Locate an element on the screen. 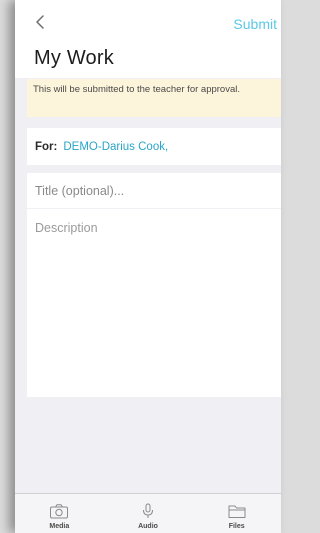  microphone-icon is located at coordinates (148, 510).